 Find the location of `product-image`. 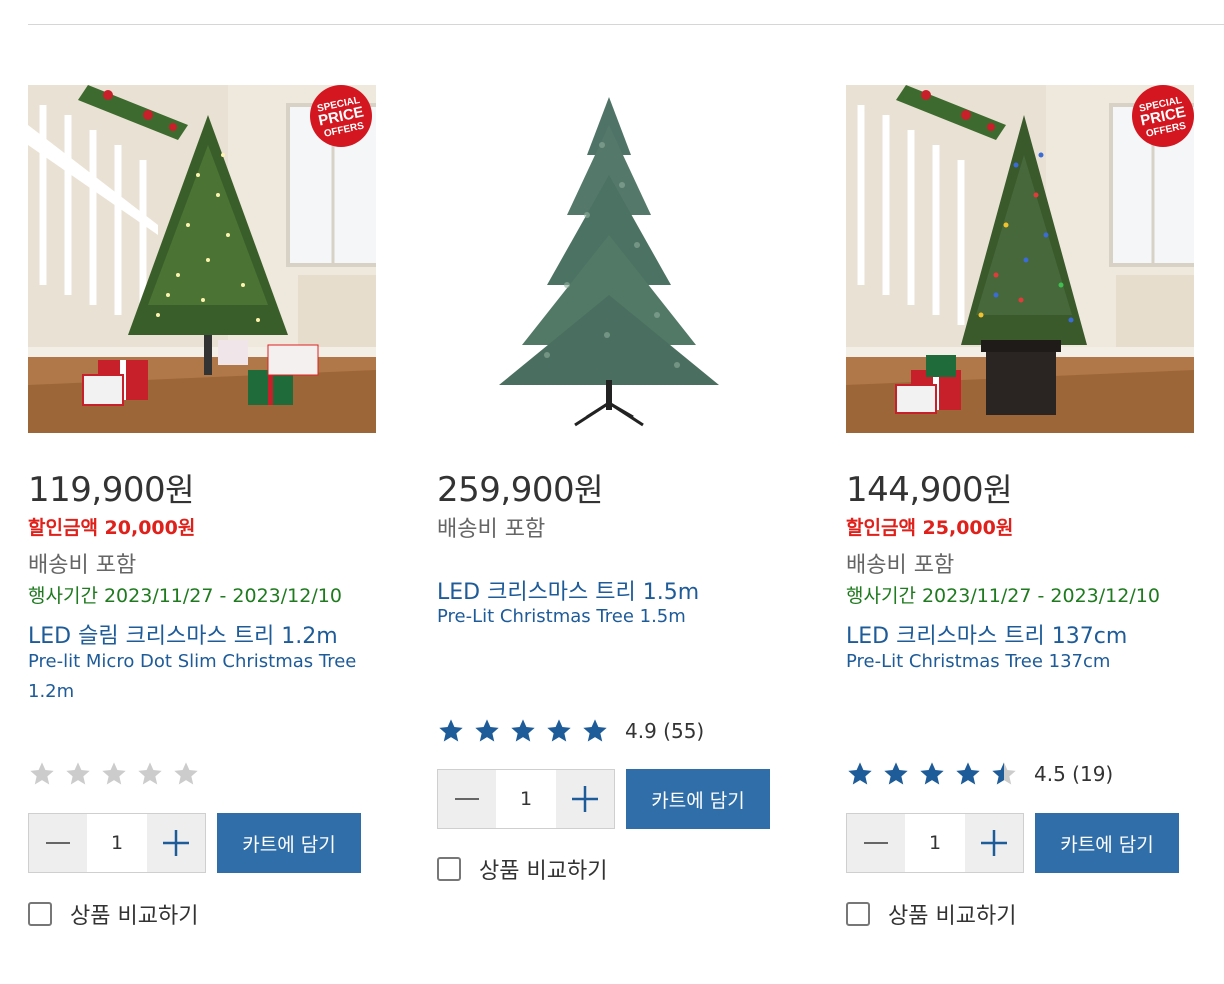

product-image is located at coordinates (611, 259).